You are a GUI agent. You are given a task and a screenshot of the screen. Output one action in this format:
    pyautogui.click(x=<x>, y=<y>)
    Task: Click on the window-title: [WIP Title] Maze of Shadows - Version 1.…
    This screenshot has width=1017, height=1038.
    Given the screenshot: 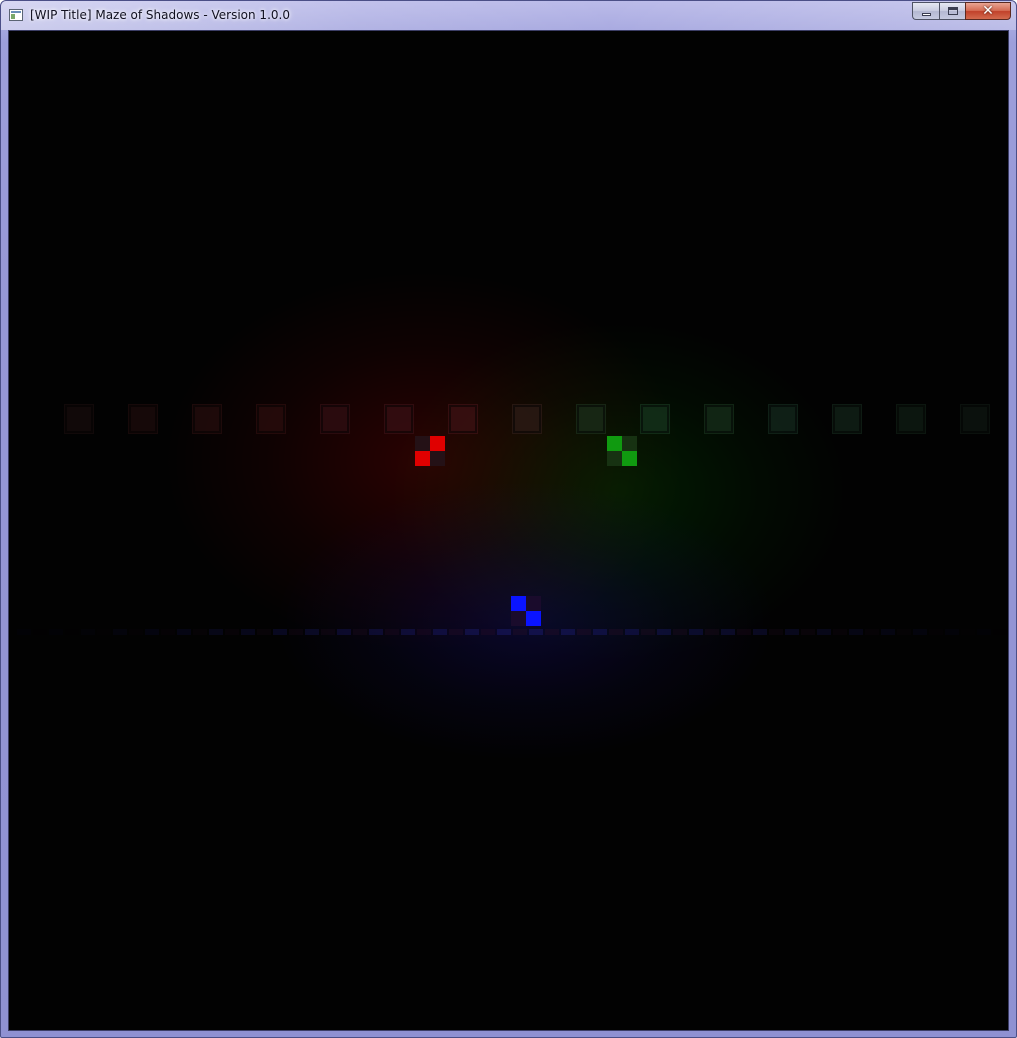 What is the action you would take?
    pyautogui.click(x=160, y=15)
    